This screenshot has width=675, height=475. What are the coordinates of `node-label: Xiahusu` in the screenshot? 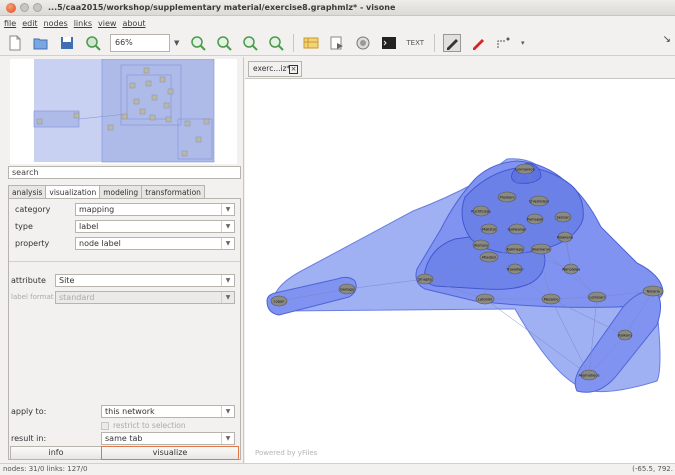 It's located at (481, 246).